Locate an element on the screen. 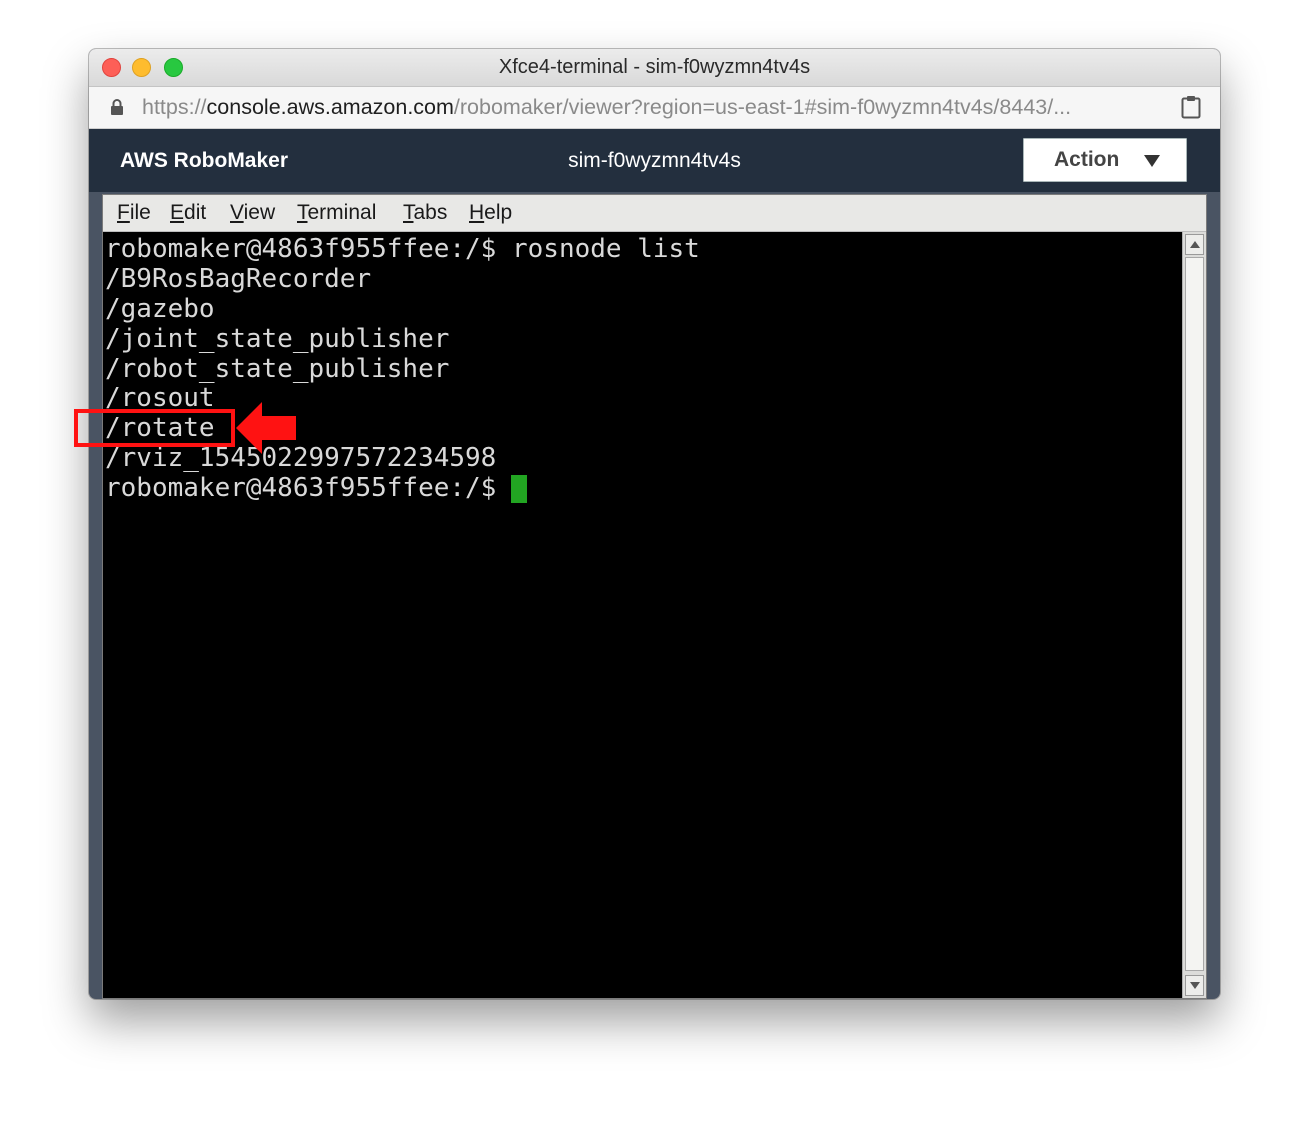 The width and height of the screenshot is (1308, 1125). caret-down-icon is located at coordinates (1152, 161).